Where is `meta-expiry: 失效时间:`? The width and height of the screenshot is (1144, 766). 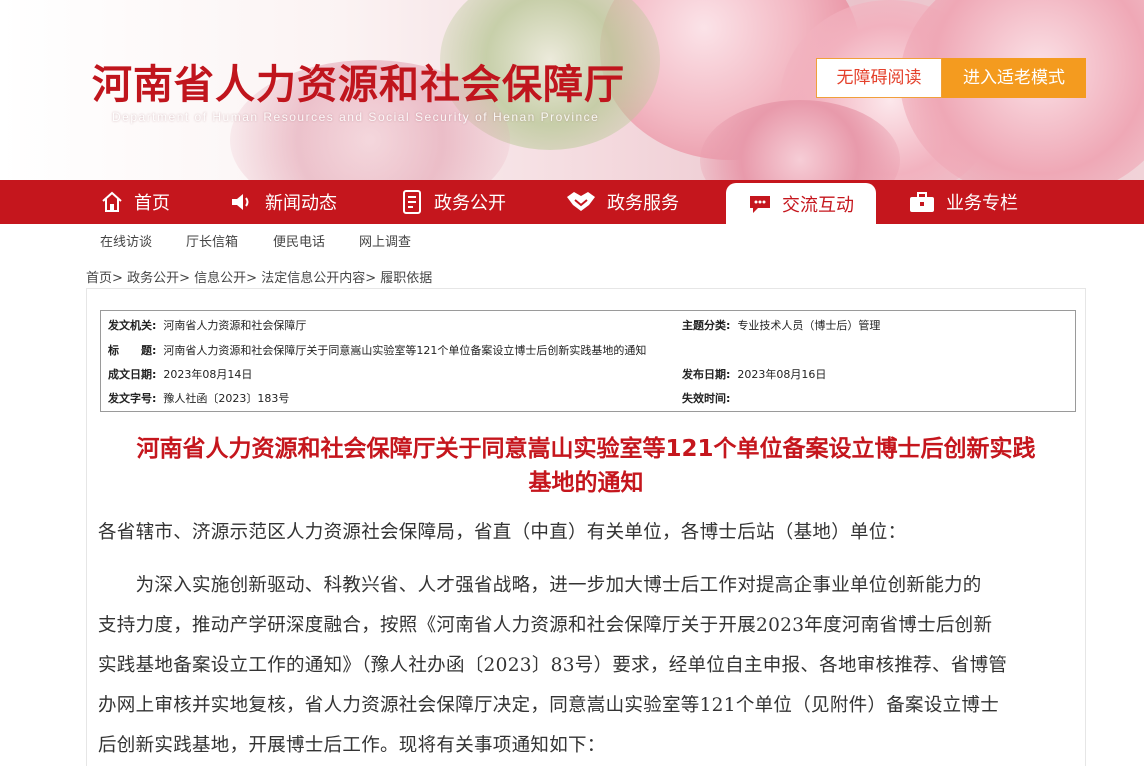
meta-expiry: 失效时间: is located at coordinates (706, 398).